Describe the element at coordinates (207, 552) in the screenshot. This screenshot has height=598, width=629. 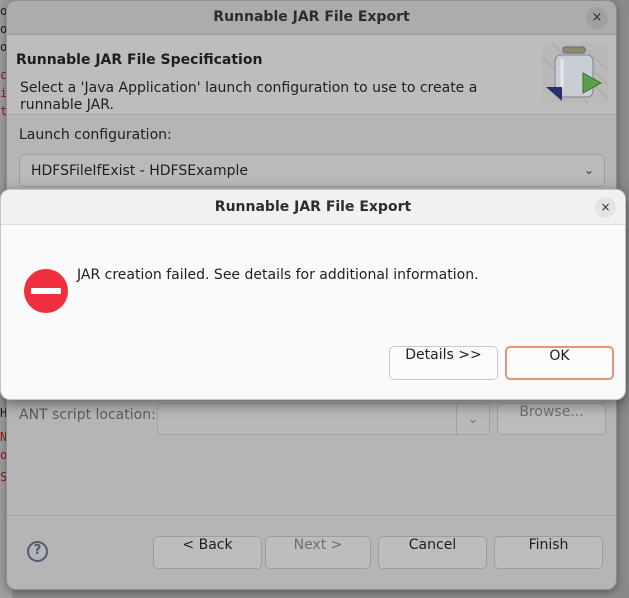
I see `back-button: < Back` at that location.